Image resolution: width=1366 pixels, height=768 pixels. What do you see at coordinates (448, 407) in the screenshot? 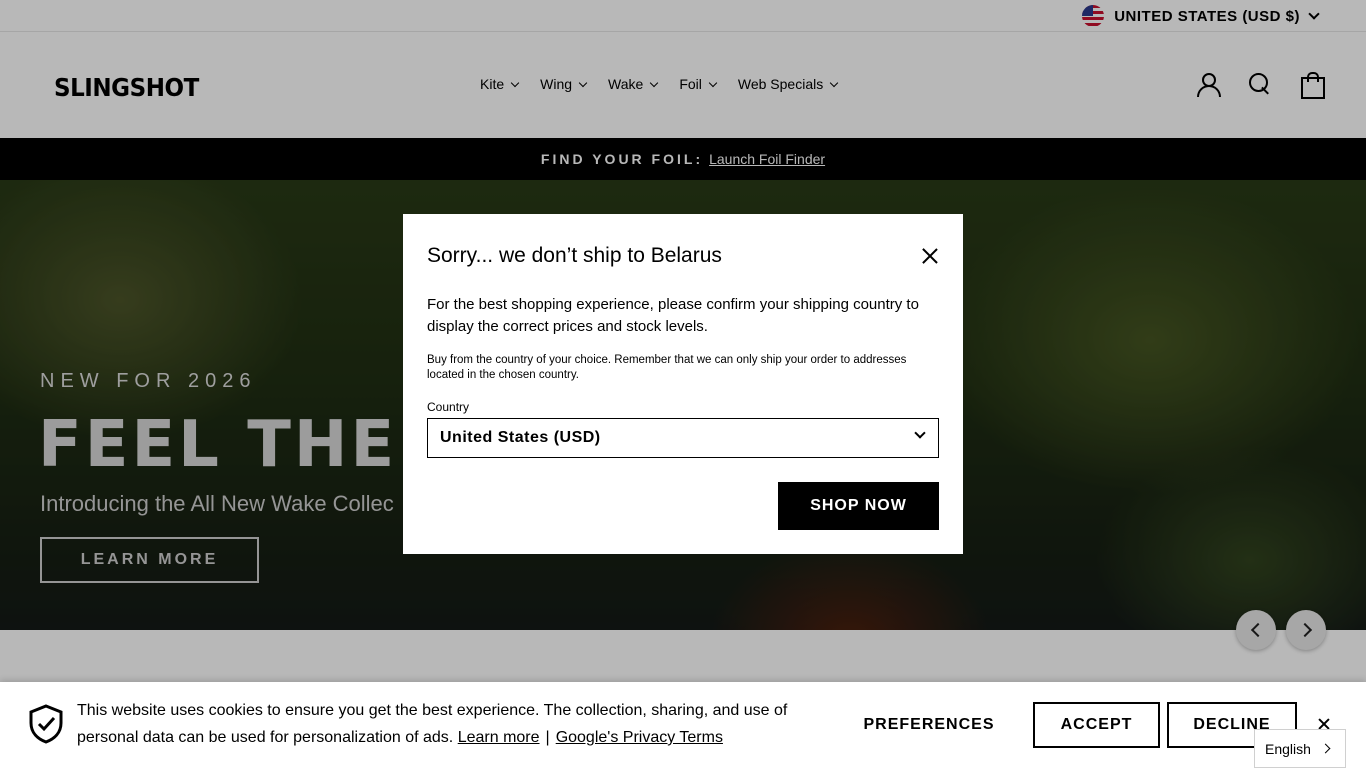
I see `country-field-label: Country` at bounding box center [448, 407].